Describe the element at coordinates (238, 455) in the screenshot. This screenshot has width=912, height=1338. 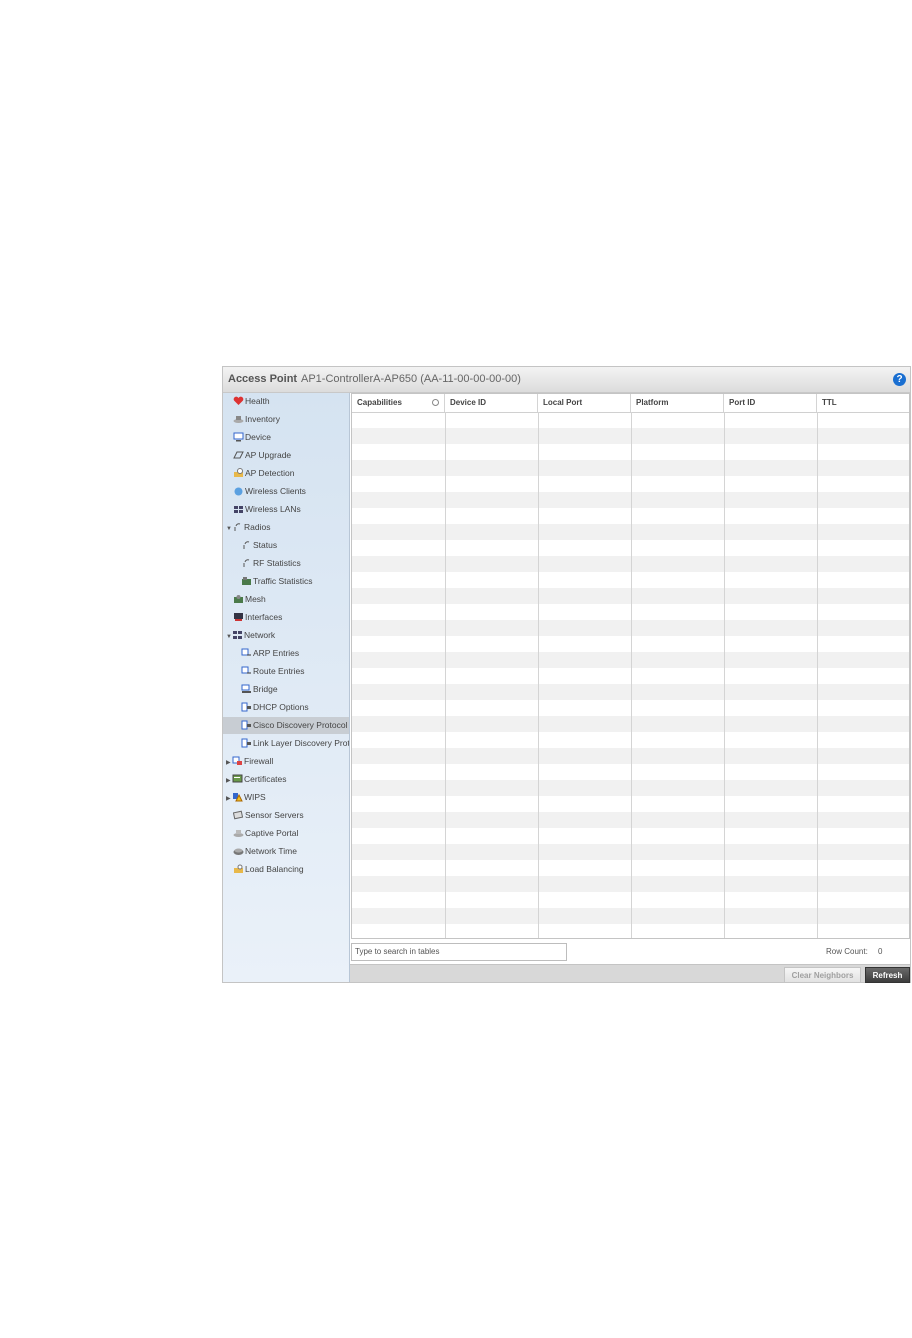
I see `ap-upgrade-icon` at that location.